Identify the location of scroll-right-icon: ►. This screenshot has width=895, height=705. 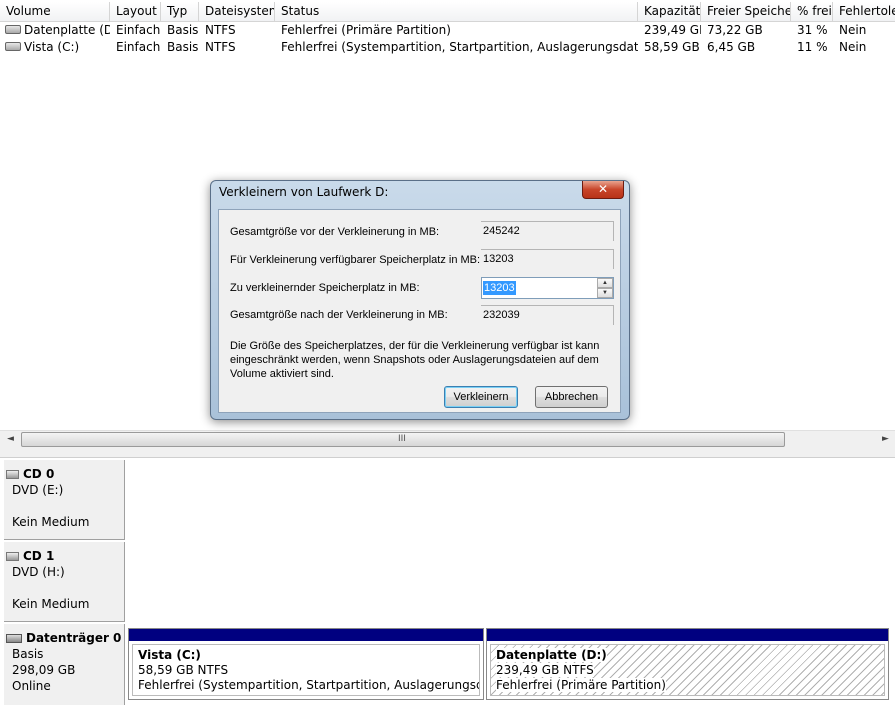
(885, 439).